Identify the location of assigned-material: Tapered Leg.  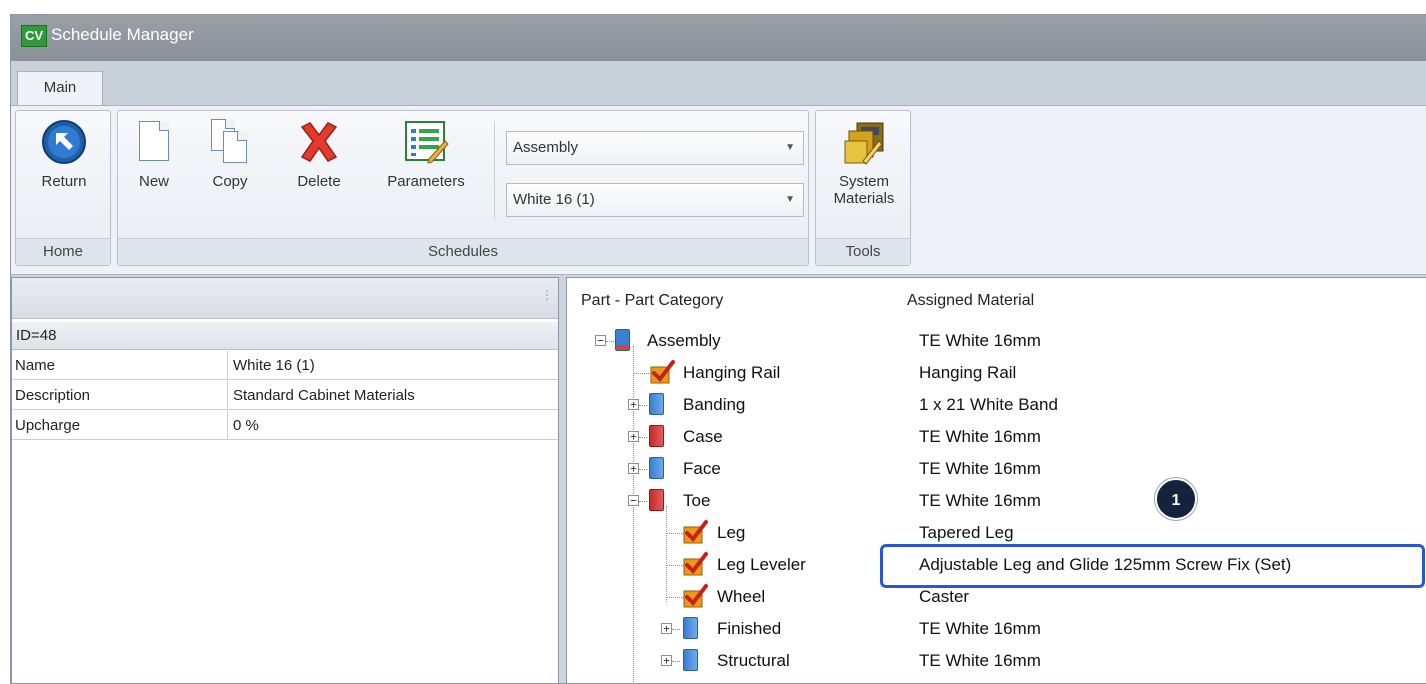
(966, 532).